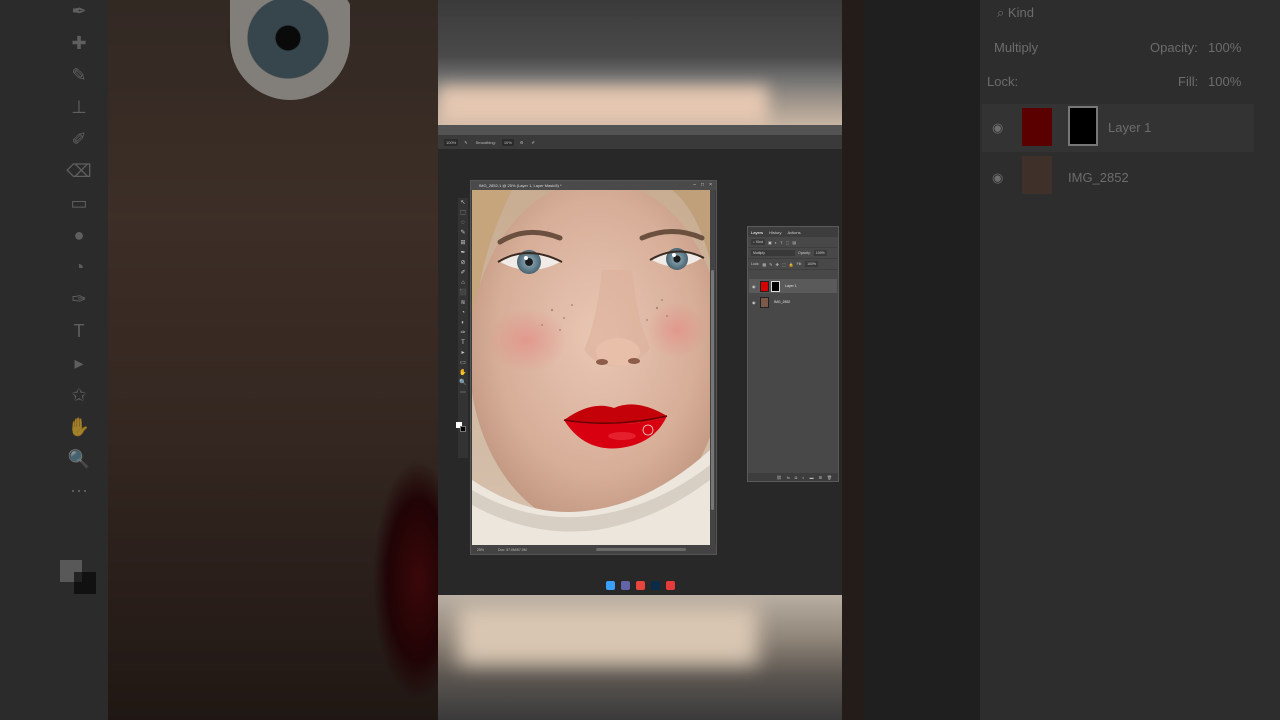 The height and width of the screenshot is (720, 1280). I want to click on lock-paint-icon: ✎, so click(770, 264).